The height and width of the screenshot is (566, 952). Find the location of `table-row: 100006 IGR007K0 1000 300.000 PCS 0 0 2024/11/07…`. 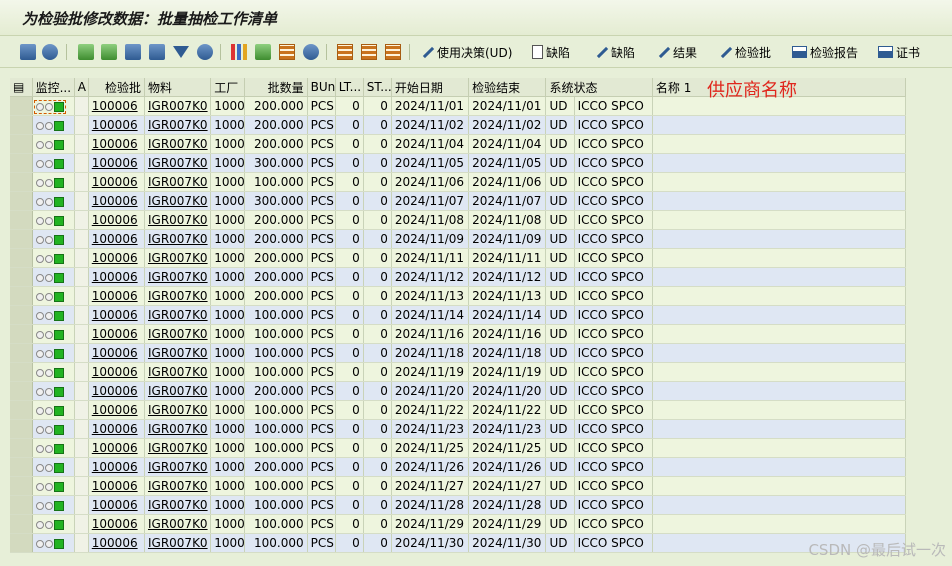

table-row: 100006 IGR007K0 1000 300.000 PCS 0 0 2024/11/07… is located at coordinates (458, 201).